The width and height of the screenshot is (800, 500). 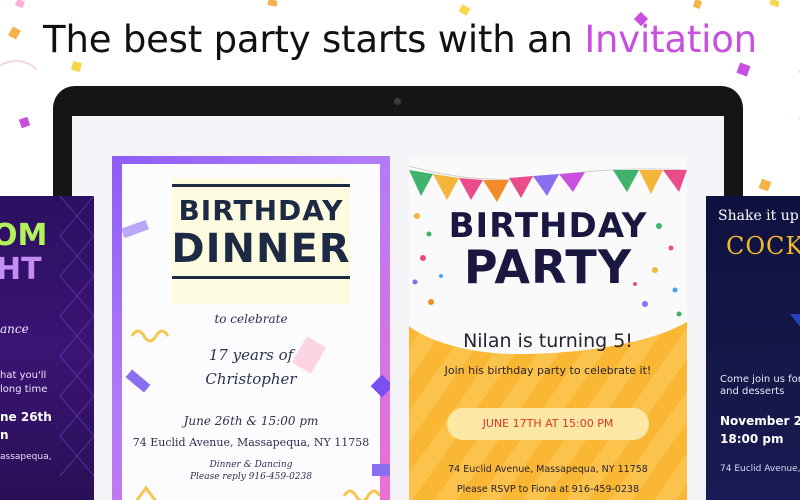 I want to click on cocktail-glass-icon, so click(x=795, y=320).